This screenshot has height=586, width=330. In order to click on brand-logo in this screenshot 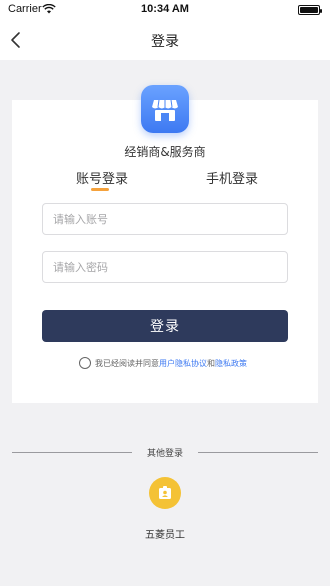, I will do `click(165, 109)`.